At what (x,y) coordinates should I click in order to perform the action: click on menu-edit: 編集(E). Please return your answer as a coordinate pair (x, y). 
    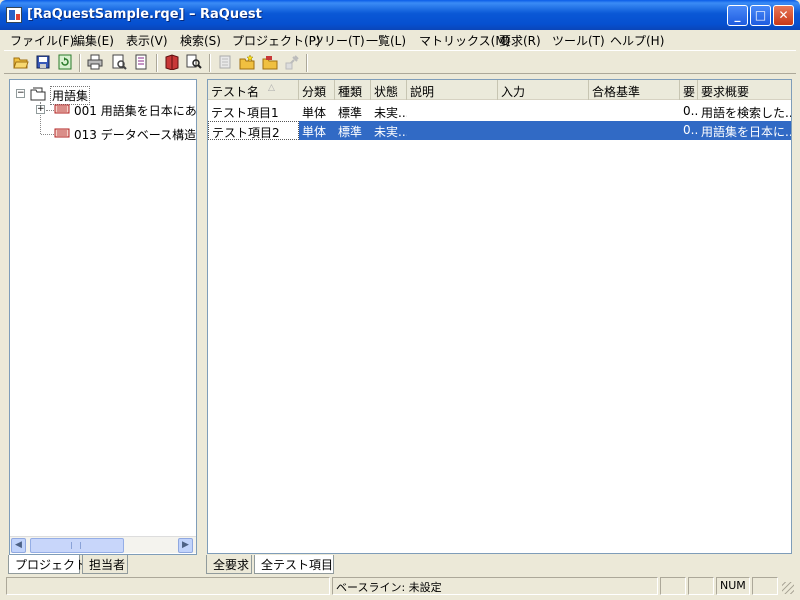
    Looking at the image, I should click on (93, 40).